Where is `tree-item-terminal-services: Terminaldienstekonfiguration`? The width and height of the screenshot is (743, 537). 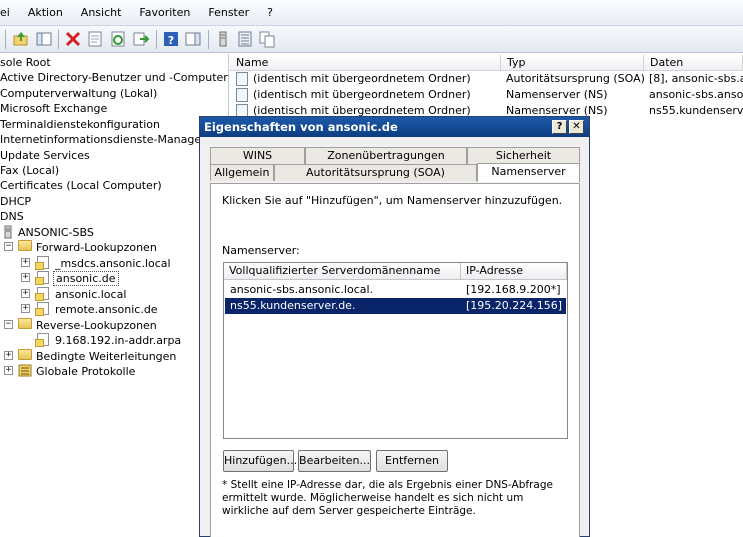
tree-item-terminal-services: Terminaldienstekonfiguration is located at coordinates (80, 124).